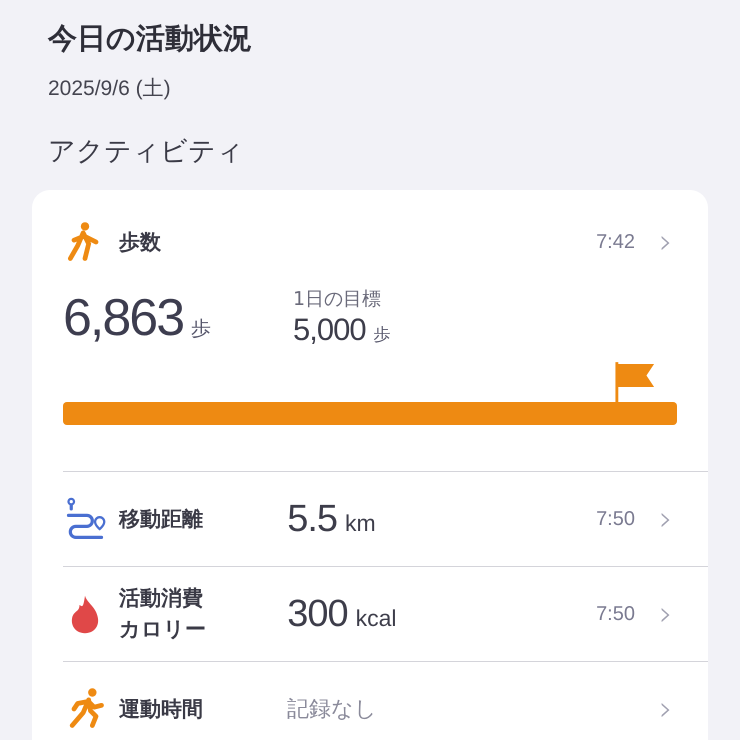 The width and height of the screenshot is (740, 740). Describe the element at coordinates (317, 614) in the screenshot. I see `metric-value: 300` at that location.